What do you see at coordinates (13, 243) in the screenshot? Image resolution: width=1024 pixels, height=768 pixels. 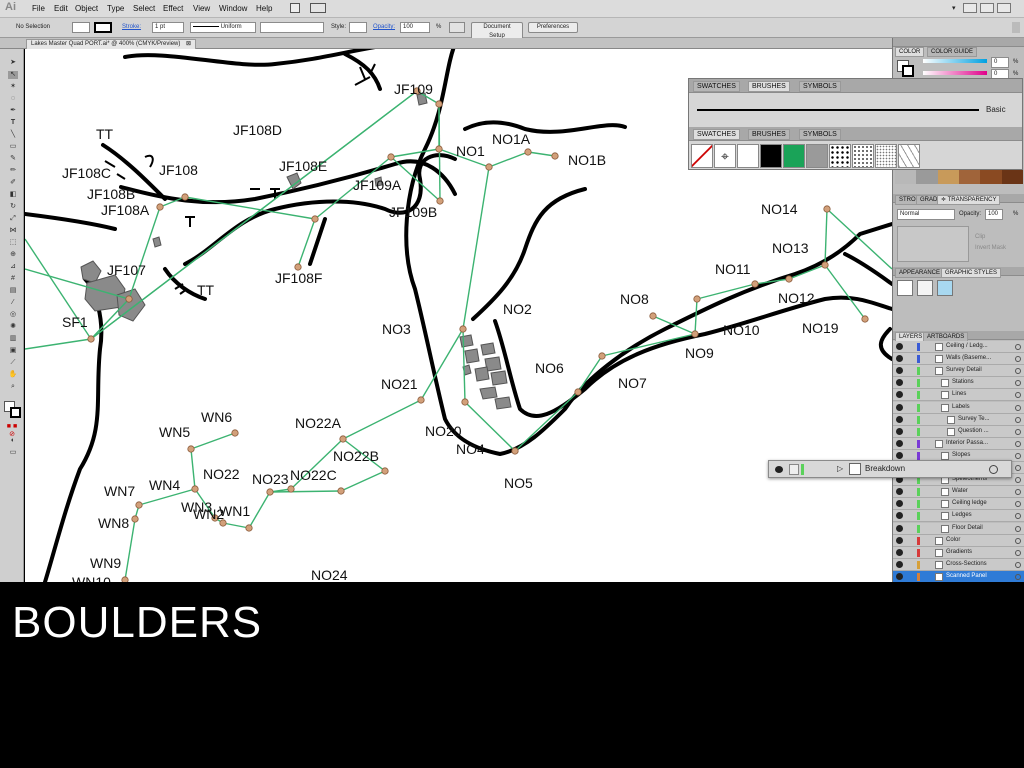 I see `free-transform-icon: ⬚` at bounding box center [13, 243].